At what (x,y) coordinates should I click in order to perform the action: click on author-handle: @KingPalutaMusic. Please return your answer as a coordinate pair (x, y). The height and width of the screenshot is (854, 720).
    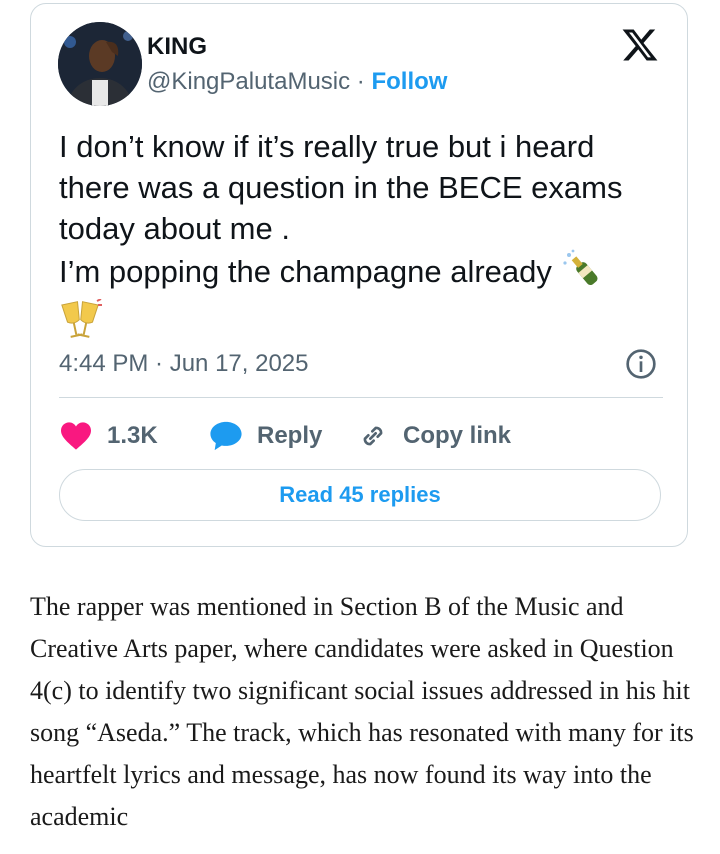
    Looking at the image, I should click on (248, 81).